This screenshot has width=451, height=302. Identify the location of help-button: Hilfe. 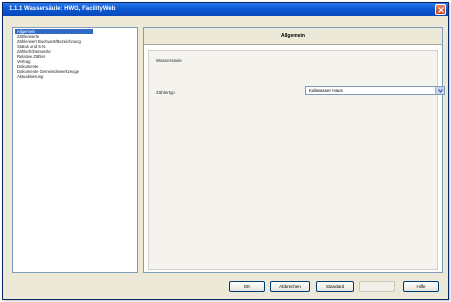
(421, 286).